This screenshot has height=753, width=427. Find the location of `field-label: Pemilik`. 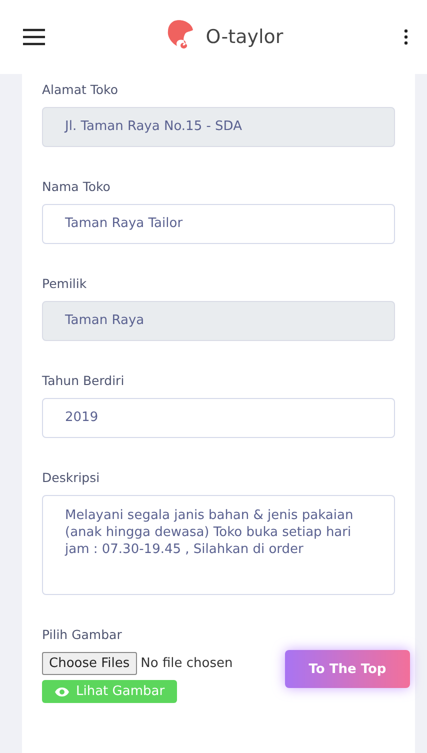

field-label: Pemilik is located at coordinates (65, 283).